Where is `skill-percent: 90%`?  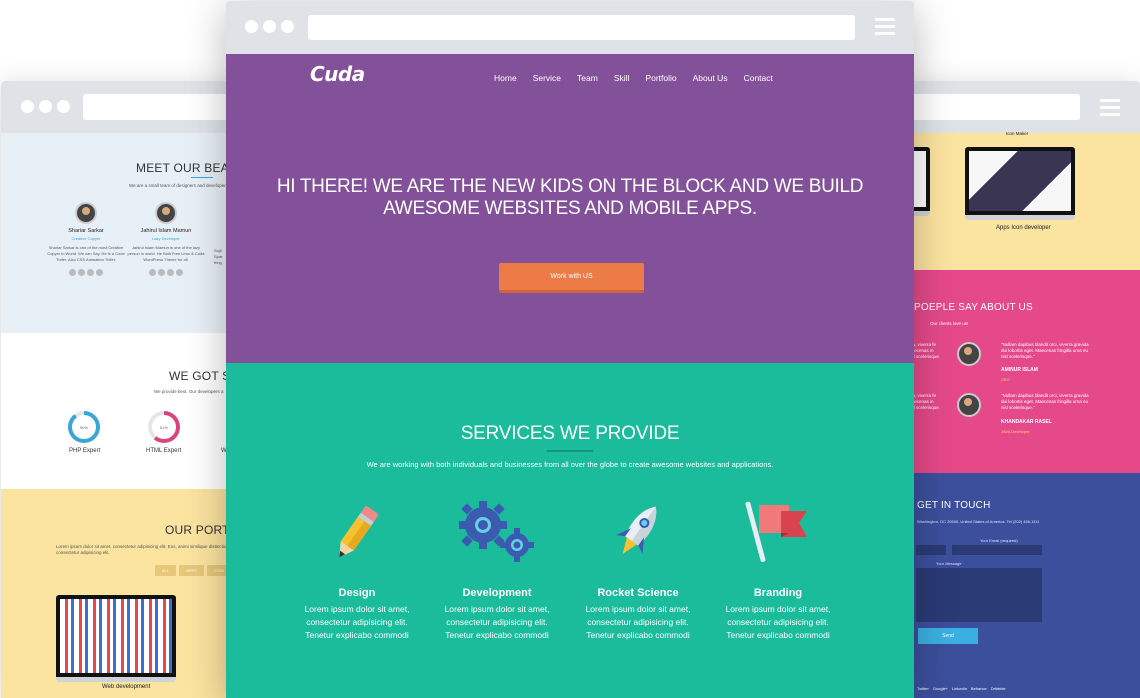 skill-percent: 90% is located at coordinates (84, 427).